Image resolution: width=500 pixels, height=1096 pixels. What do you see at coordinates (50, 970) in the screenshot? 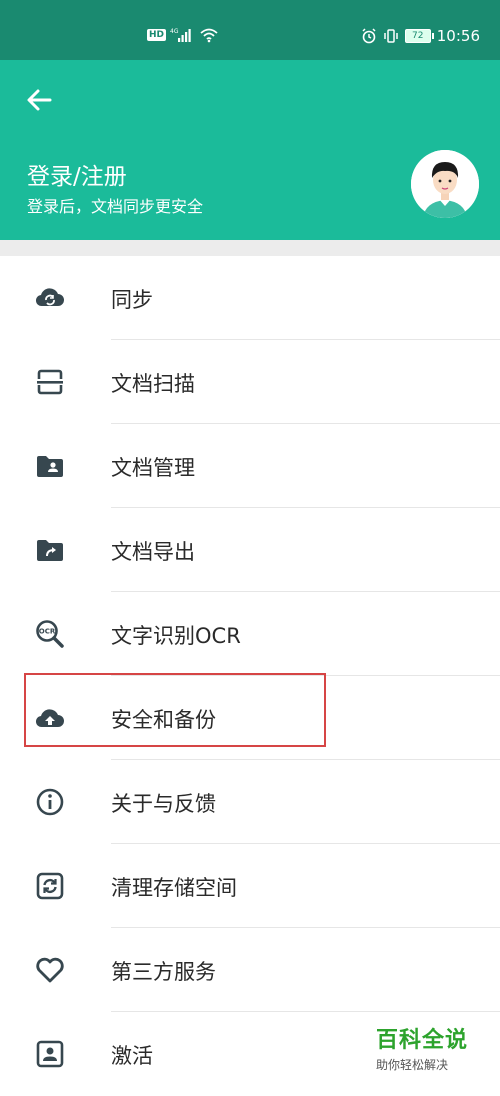
I see `heart-icon` at bounding box center [50, 970].